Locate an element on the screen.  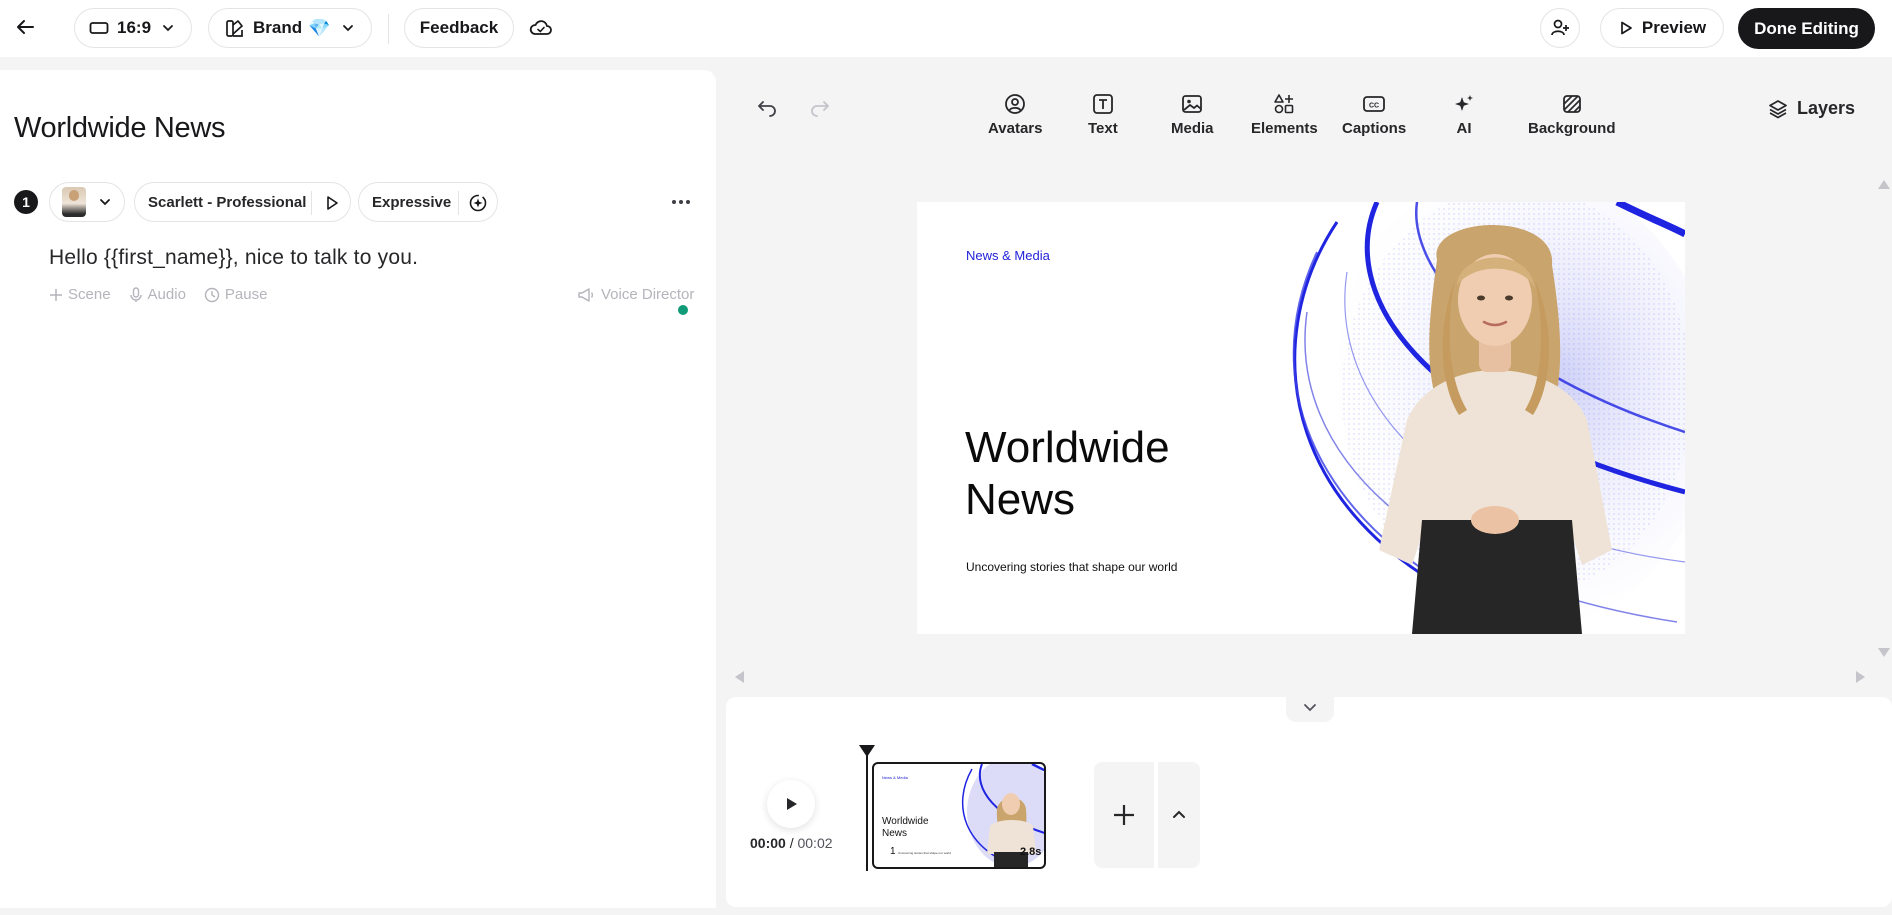
scene-options-button is located at coordinates (1179, 815).